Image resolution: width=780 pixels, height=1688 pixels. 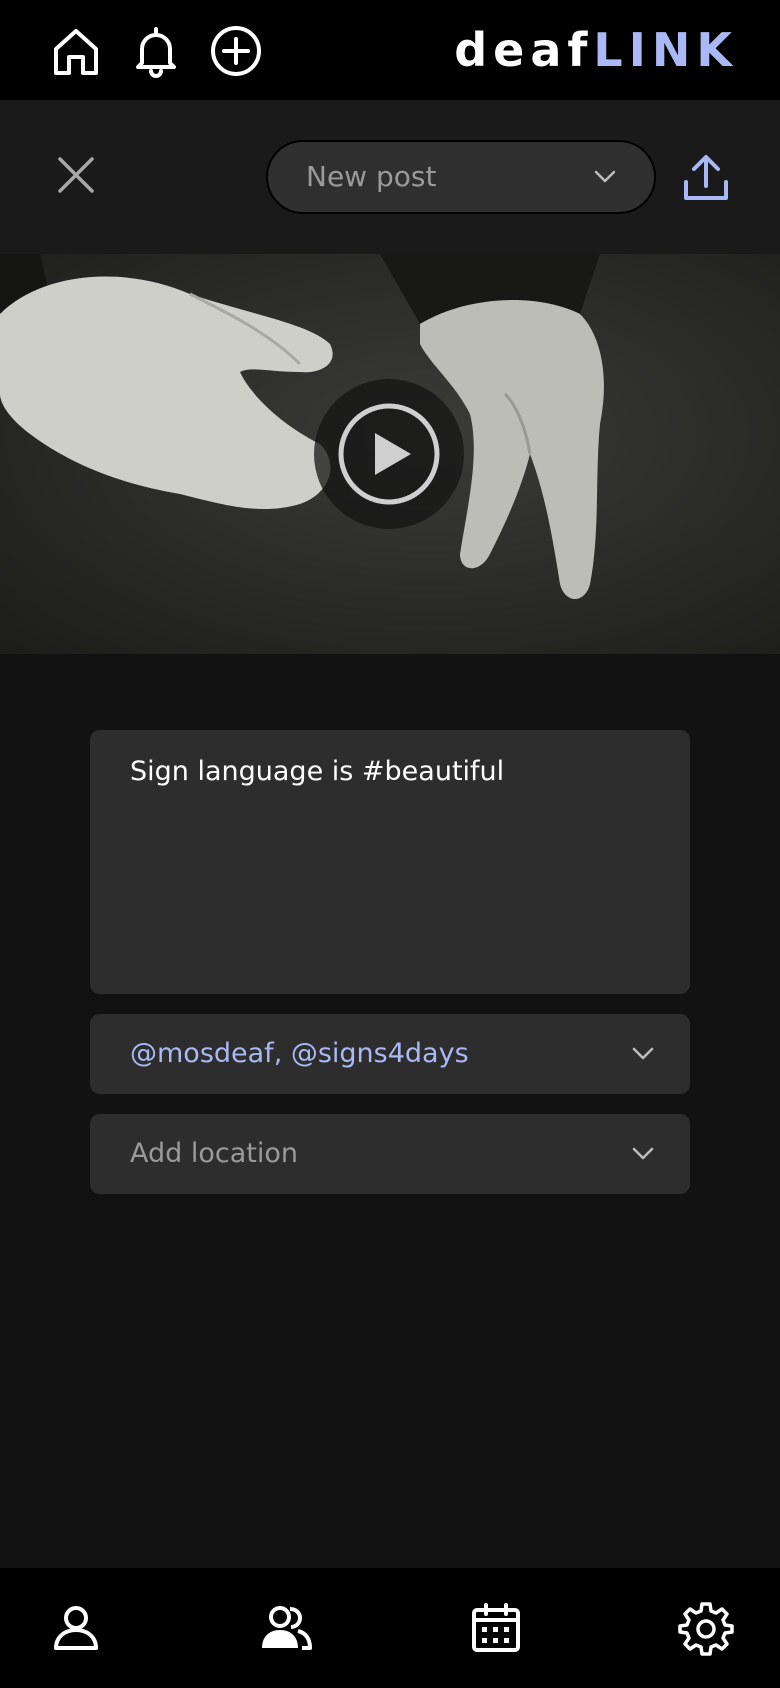 I want to click on calendar-icon, so click(x=496, y=1628).